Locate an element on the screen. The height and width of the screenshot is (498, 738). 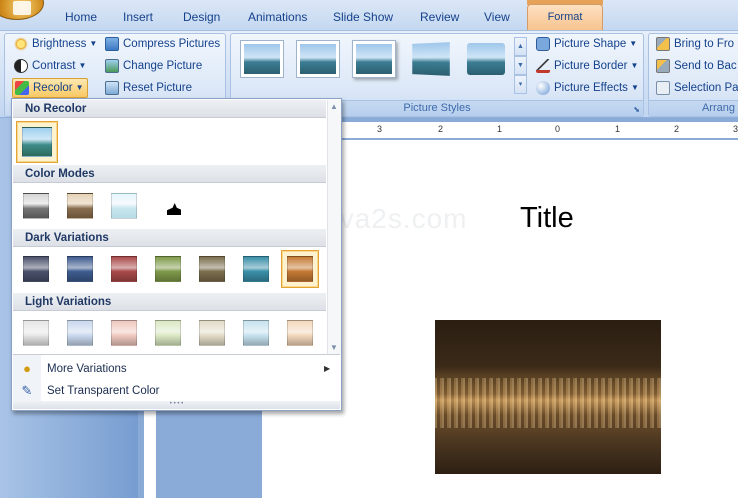
picture-shape-button: Picture Shape ▼ is located at coordinates (586, 44).